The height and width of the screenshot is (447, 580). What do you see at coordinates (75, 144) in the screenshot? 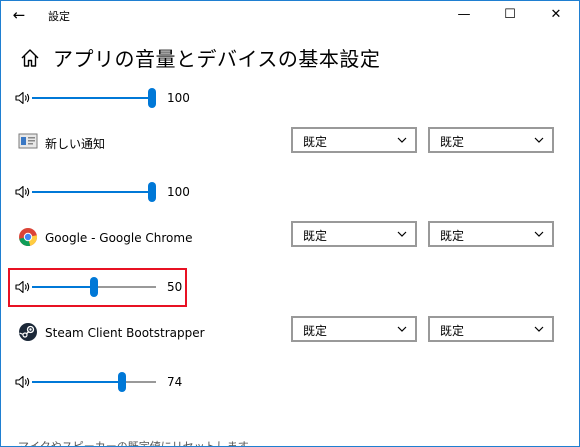
I see `app-name: 新しい通知` at bounding box center [75, 144].